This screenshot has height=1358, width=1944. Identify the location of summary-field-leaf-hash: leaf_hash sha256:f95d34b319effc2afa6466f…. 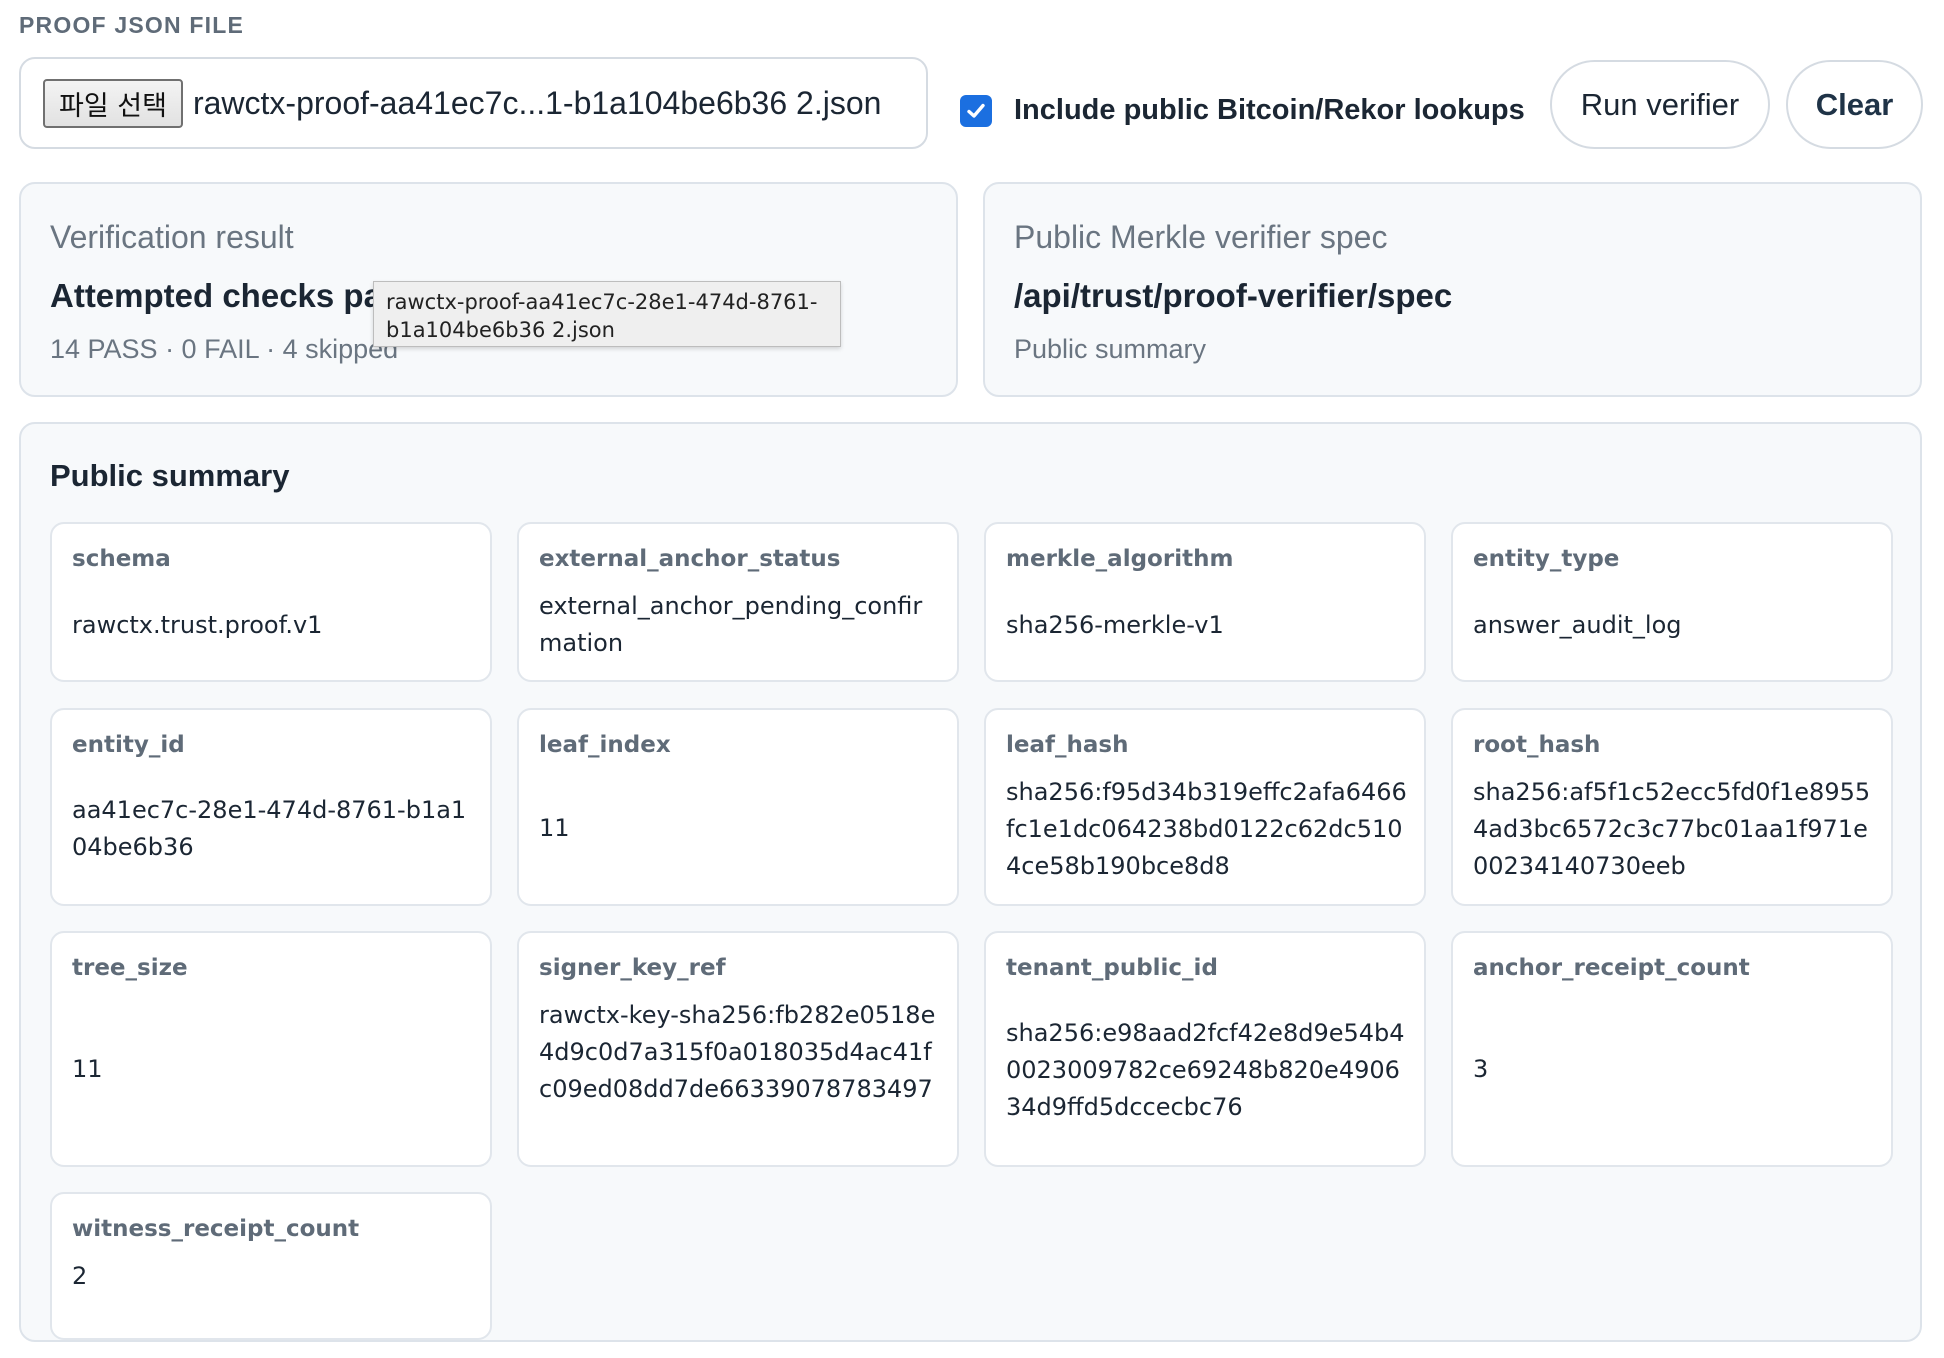
(1205, 807).